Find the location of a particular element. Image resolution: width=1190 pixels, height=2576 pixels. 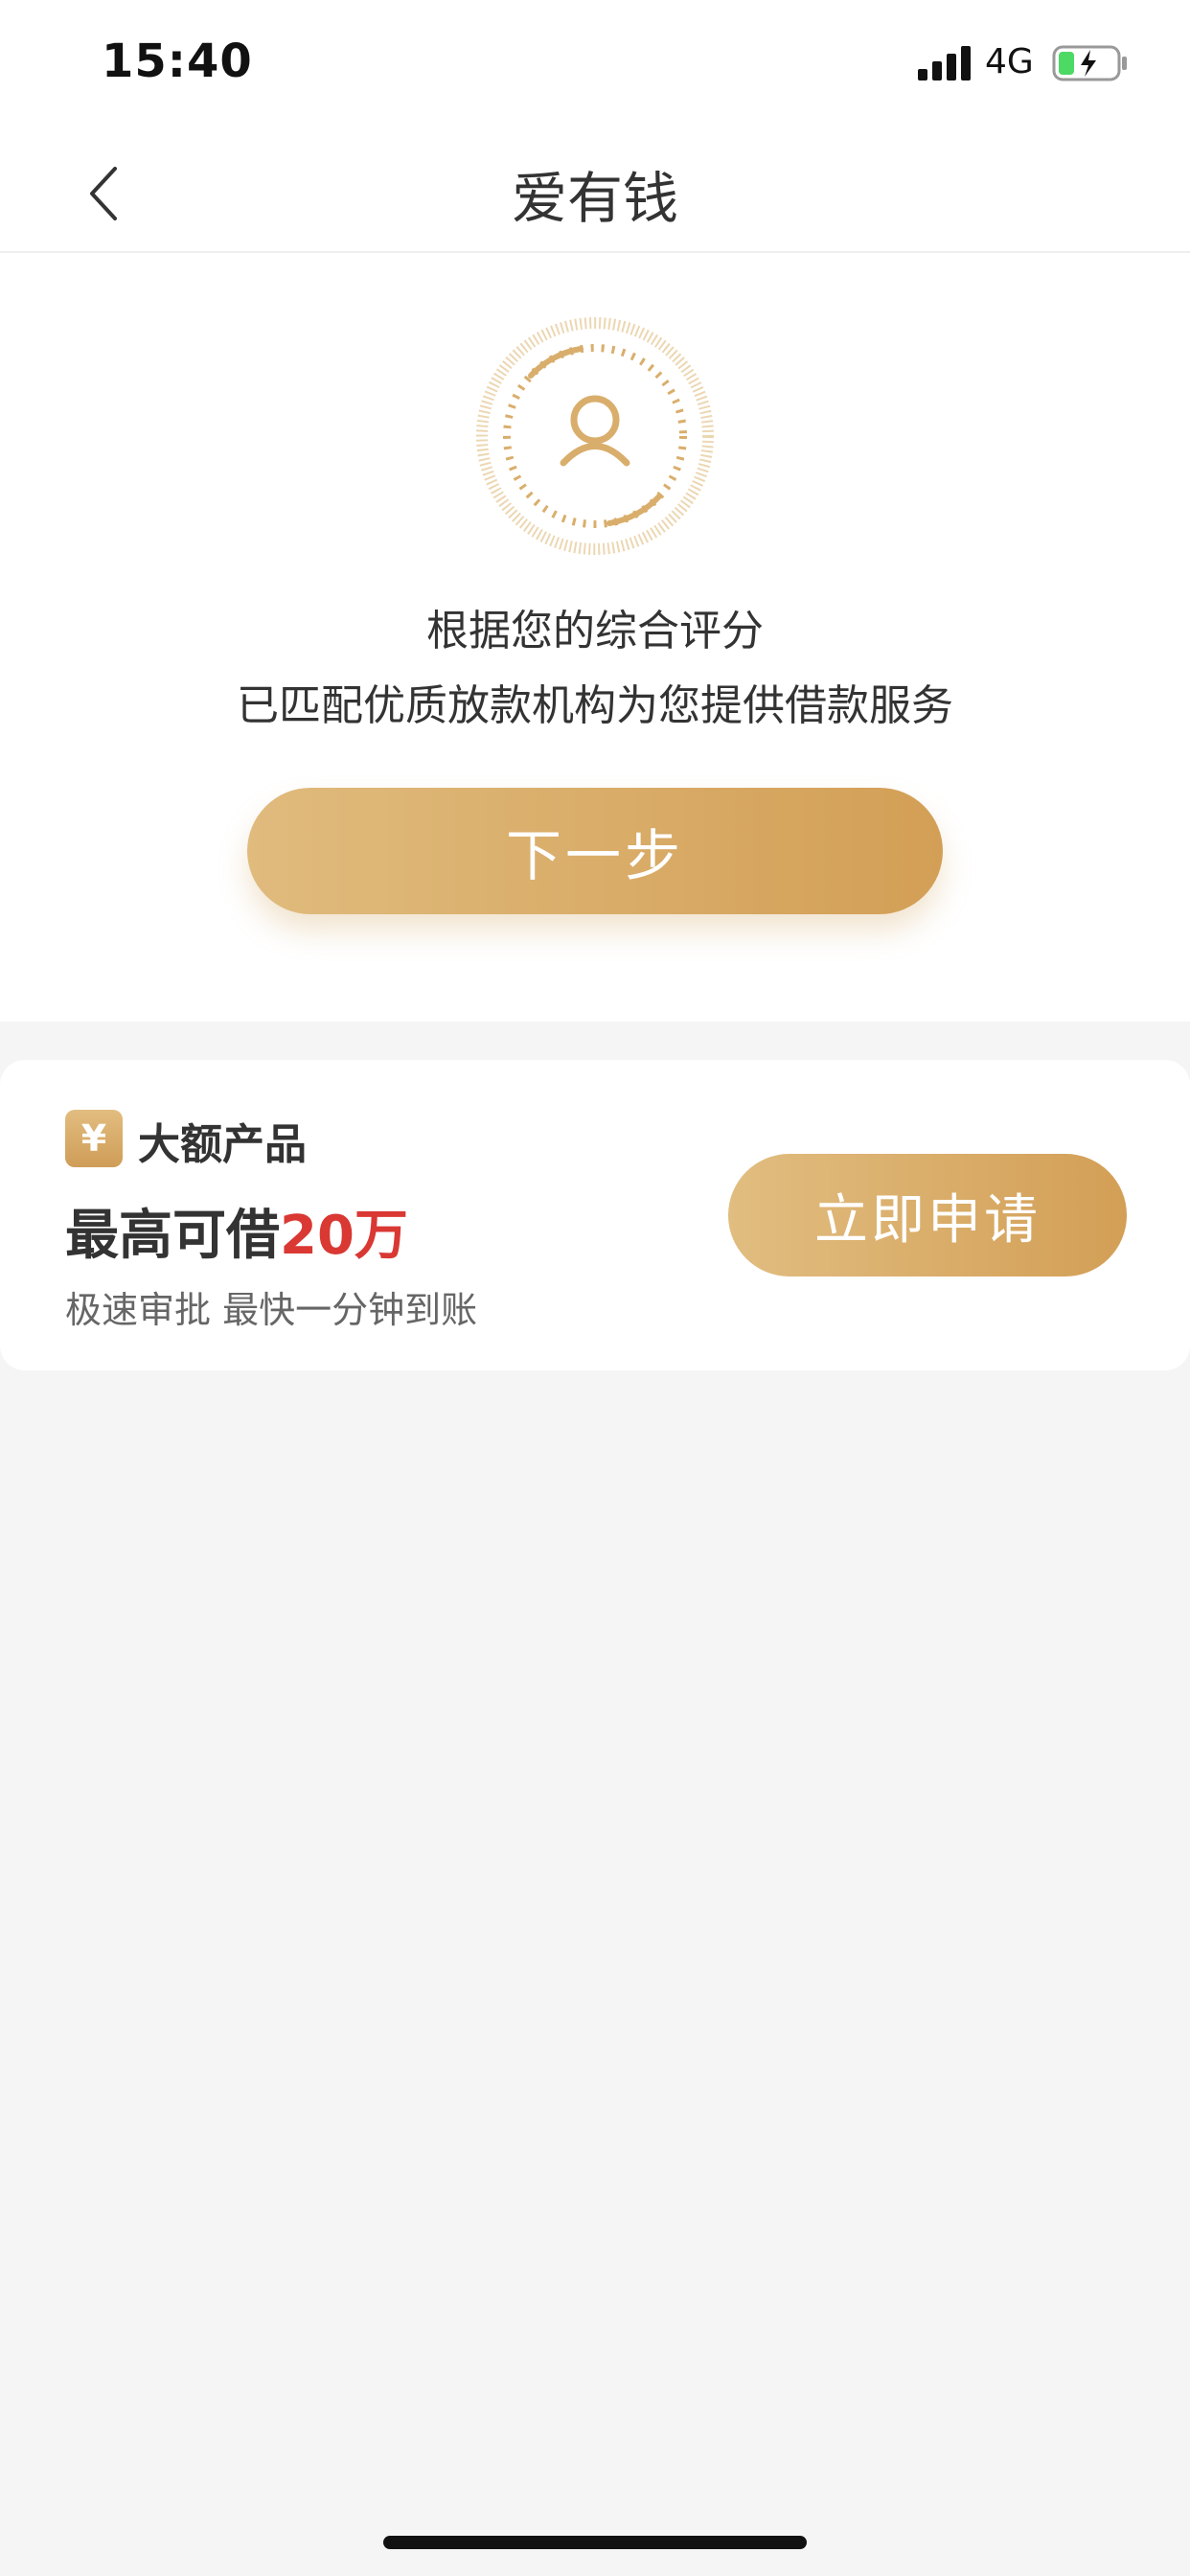

match-description-line-1: 根据您的综合评分 is located at coordinates (595, 631).